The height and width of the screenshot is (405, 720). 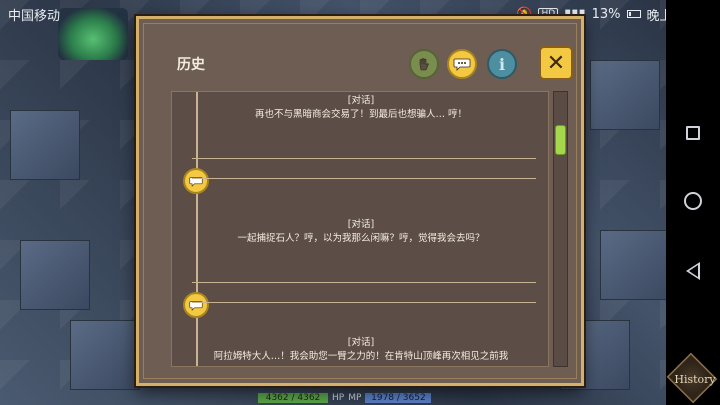 What do you see at coordinates (695, 379) in the screenshot?
I see `history-button-label: History` at bounding box center [695, 379].